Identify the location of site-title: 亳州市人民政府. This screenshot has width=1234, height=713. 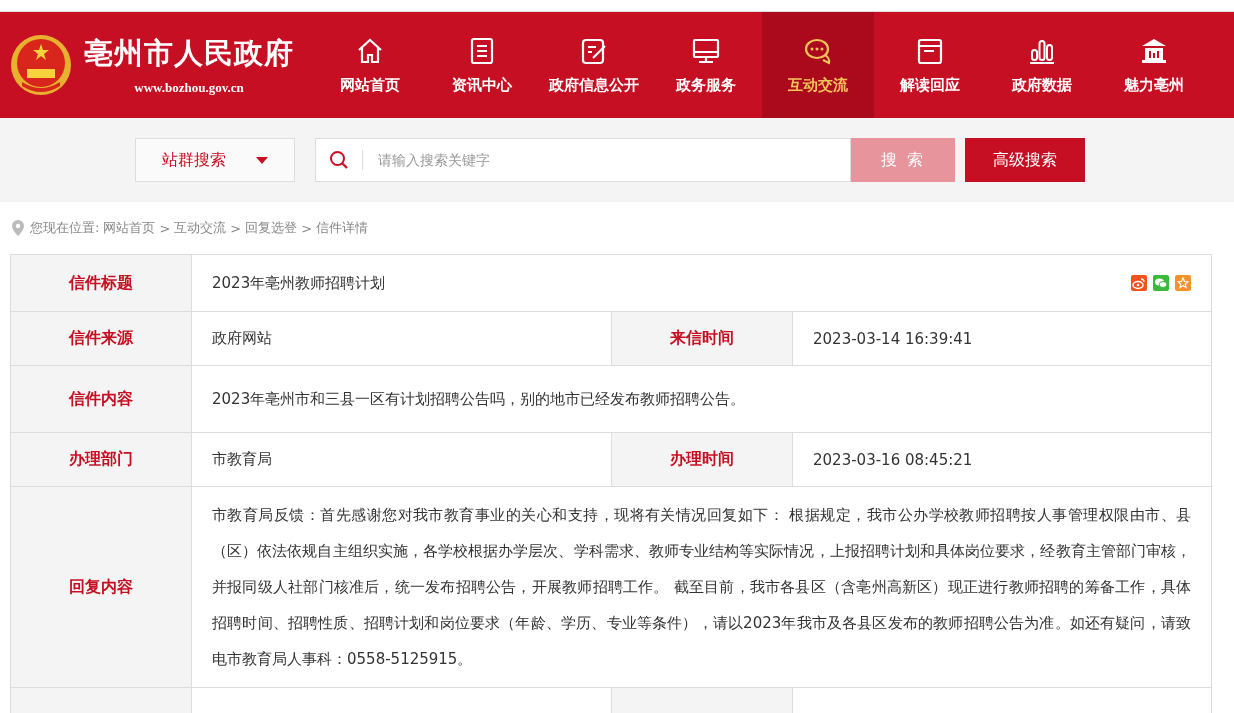
(189, 53).